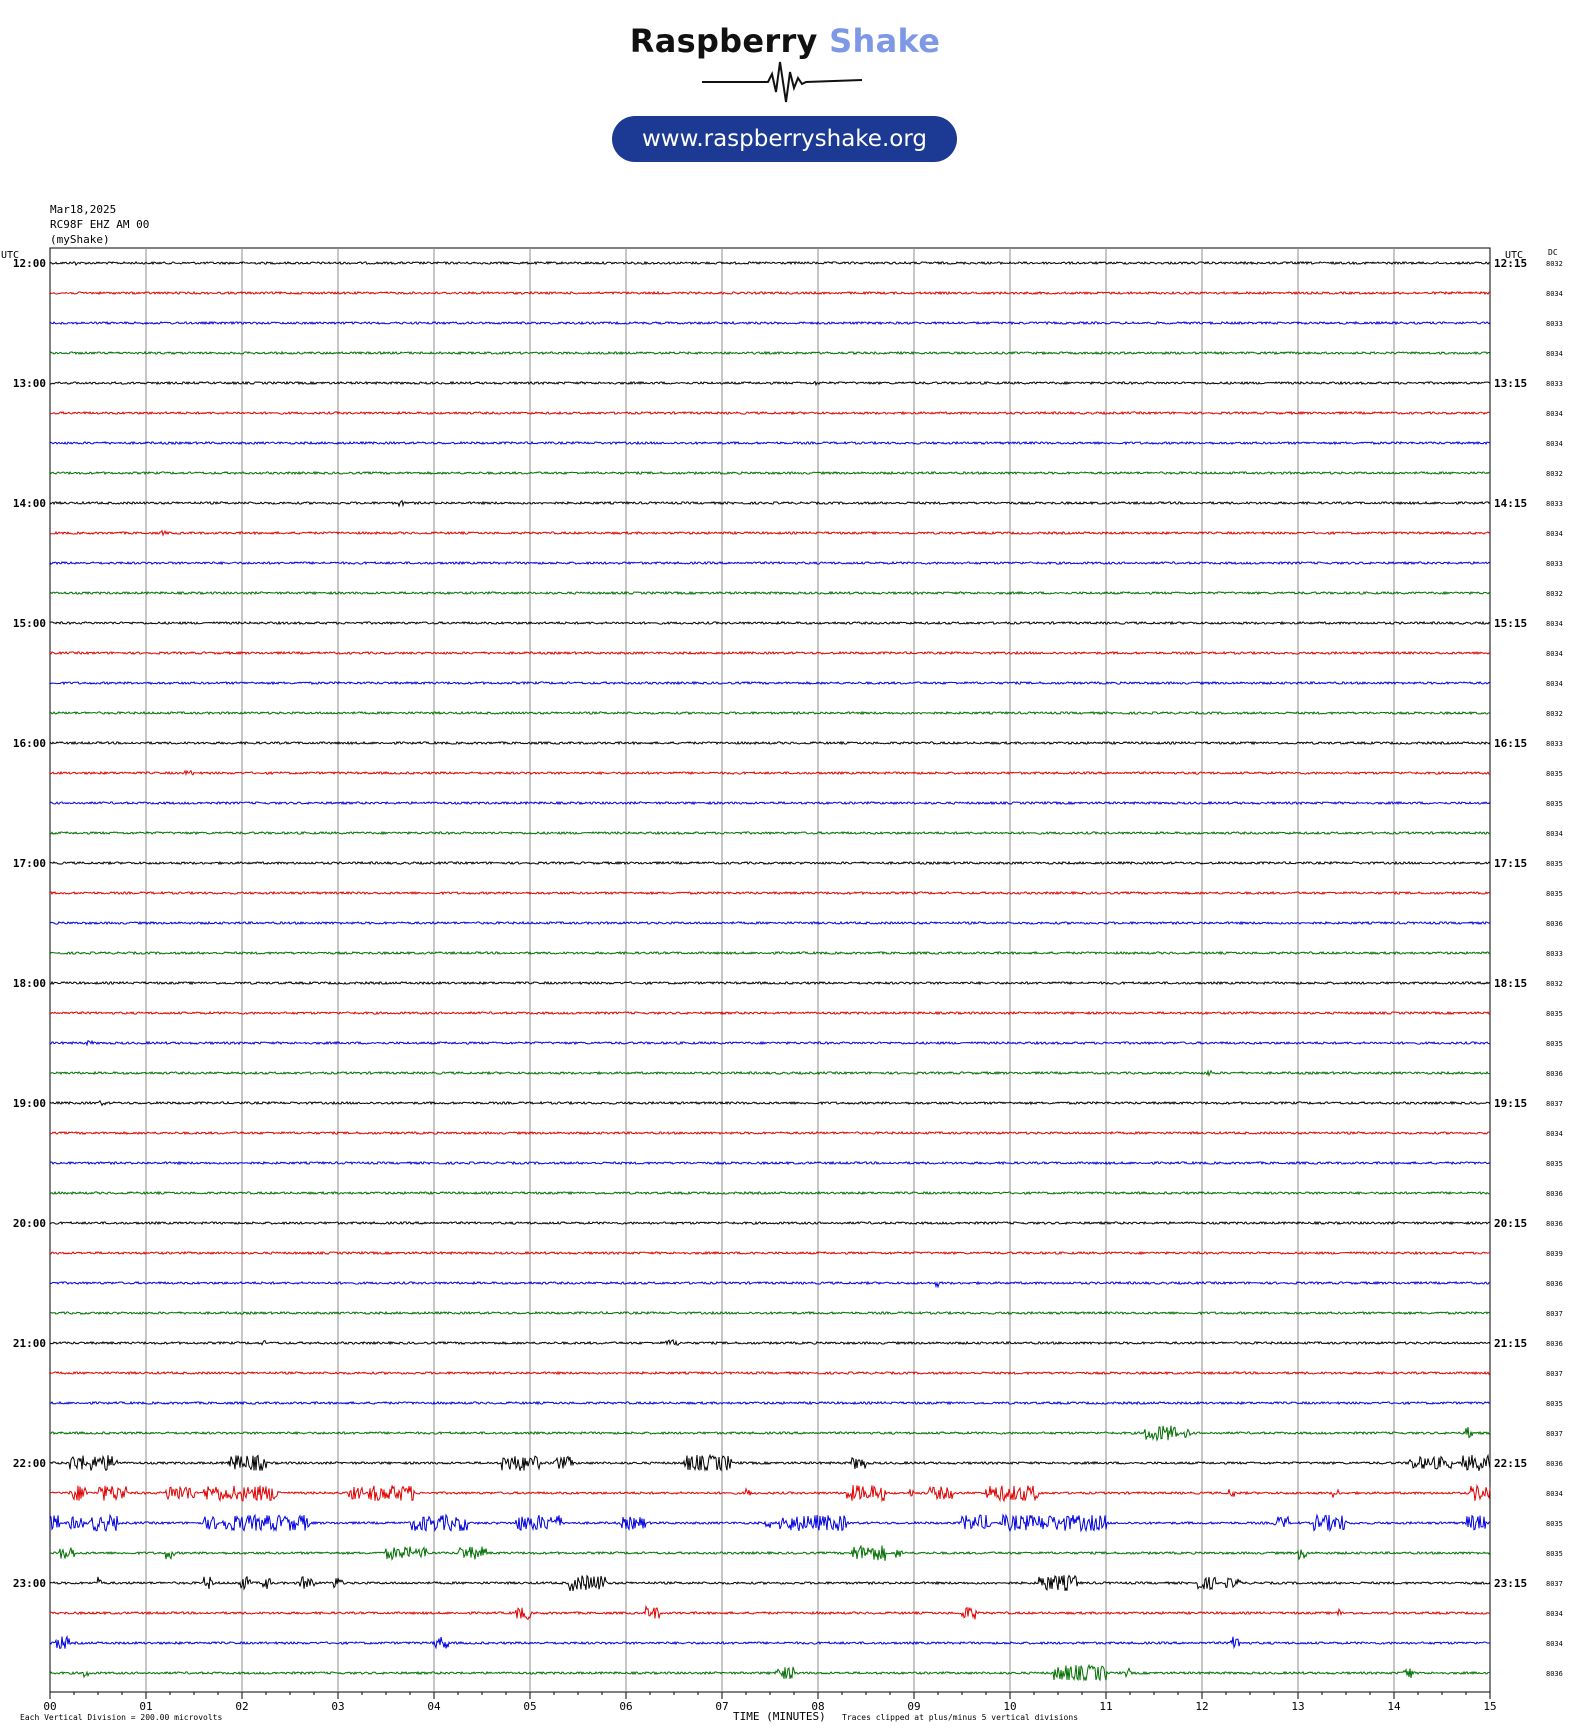 The height and width of the screenshot is (1732, 1570). What do you see at coordinates (1201, 1706) in the screenshot?
I see `x-tick-label: 12` at bounding box center [1201, 1706].